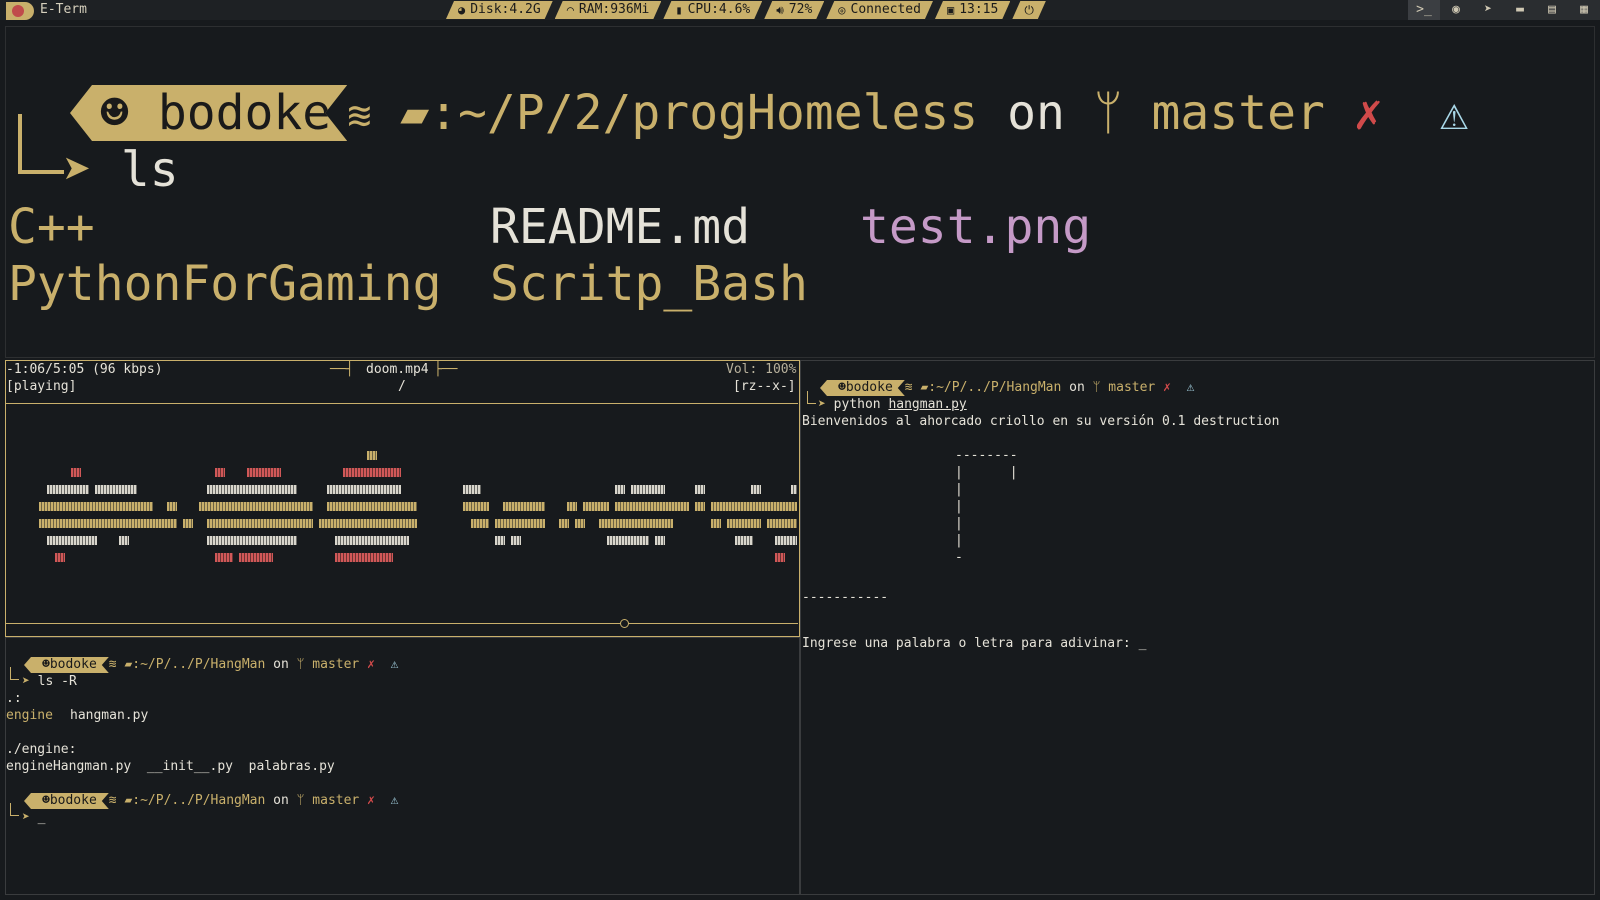 This screenshot has height=900, width=1600. Describe the element at coordinates (1238, 113) in the screenshot. I see `git-branch: master` at that location.